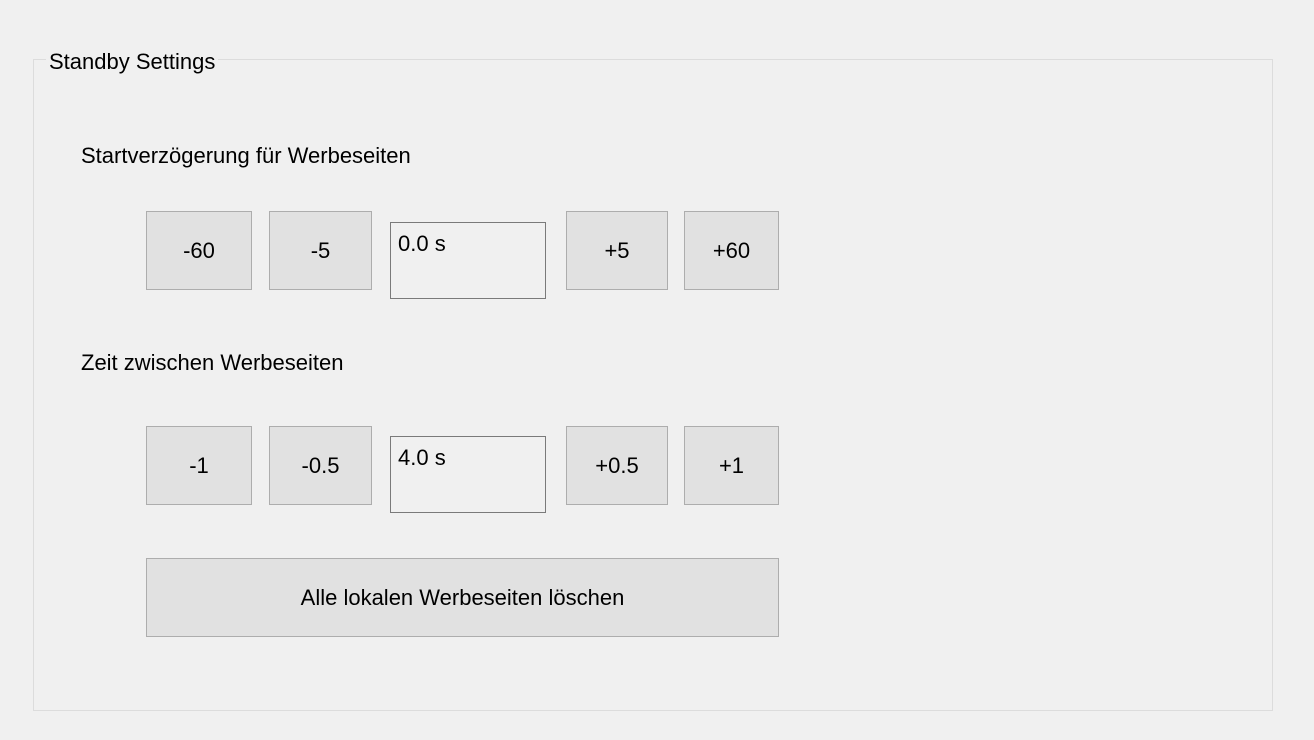 The width and height of the screenshot is (1314, 740). What do you see at coordinates (212, 362) in the screenshot?
I see `interval-label: Zeit zwischen Werbeseiten` at bounding box center [212, 362].